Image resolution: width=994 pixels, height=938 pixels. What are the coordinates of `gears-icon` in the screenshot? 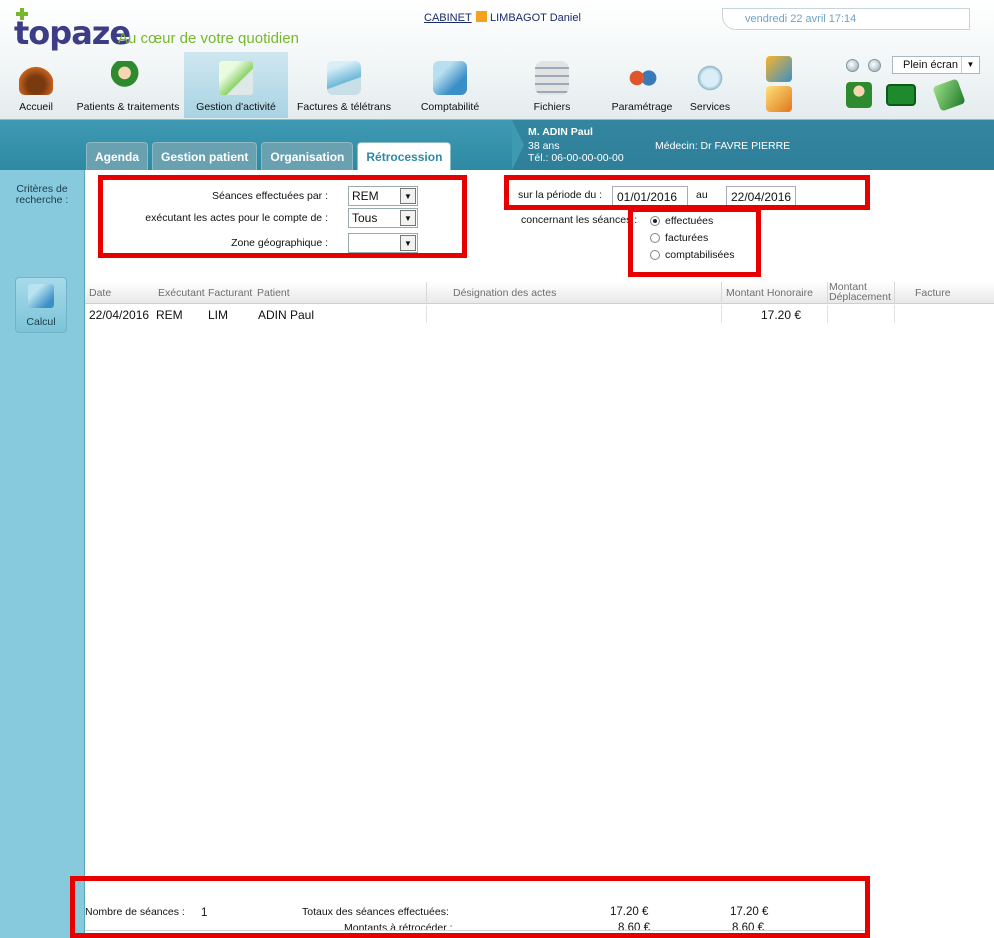 It's located at (642, 78).